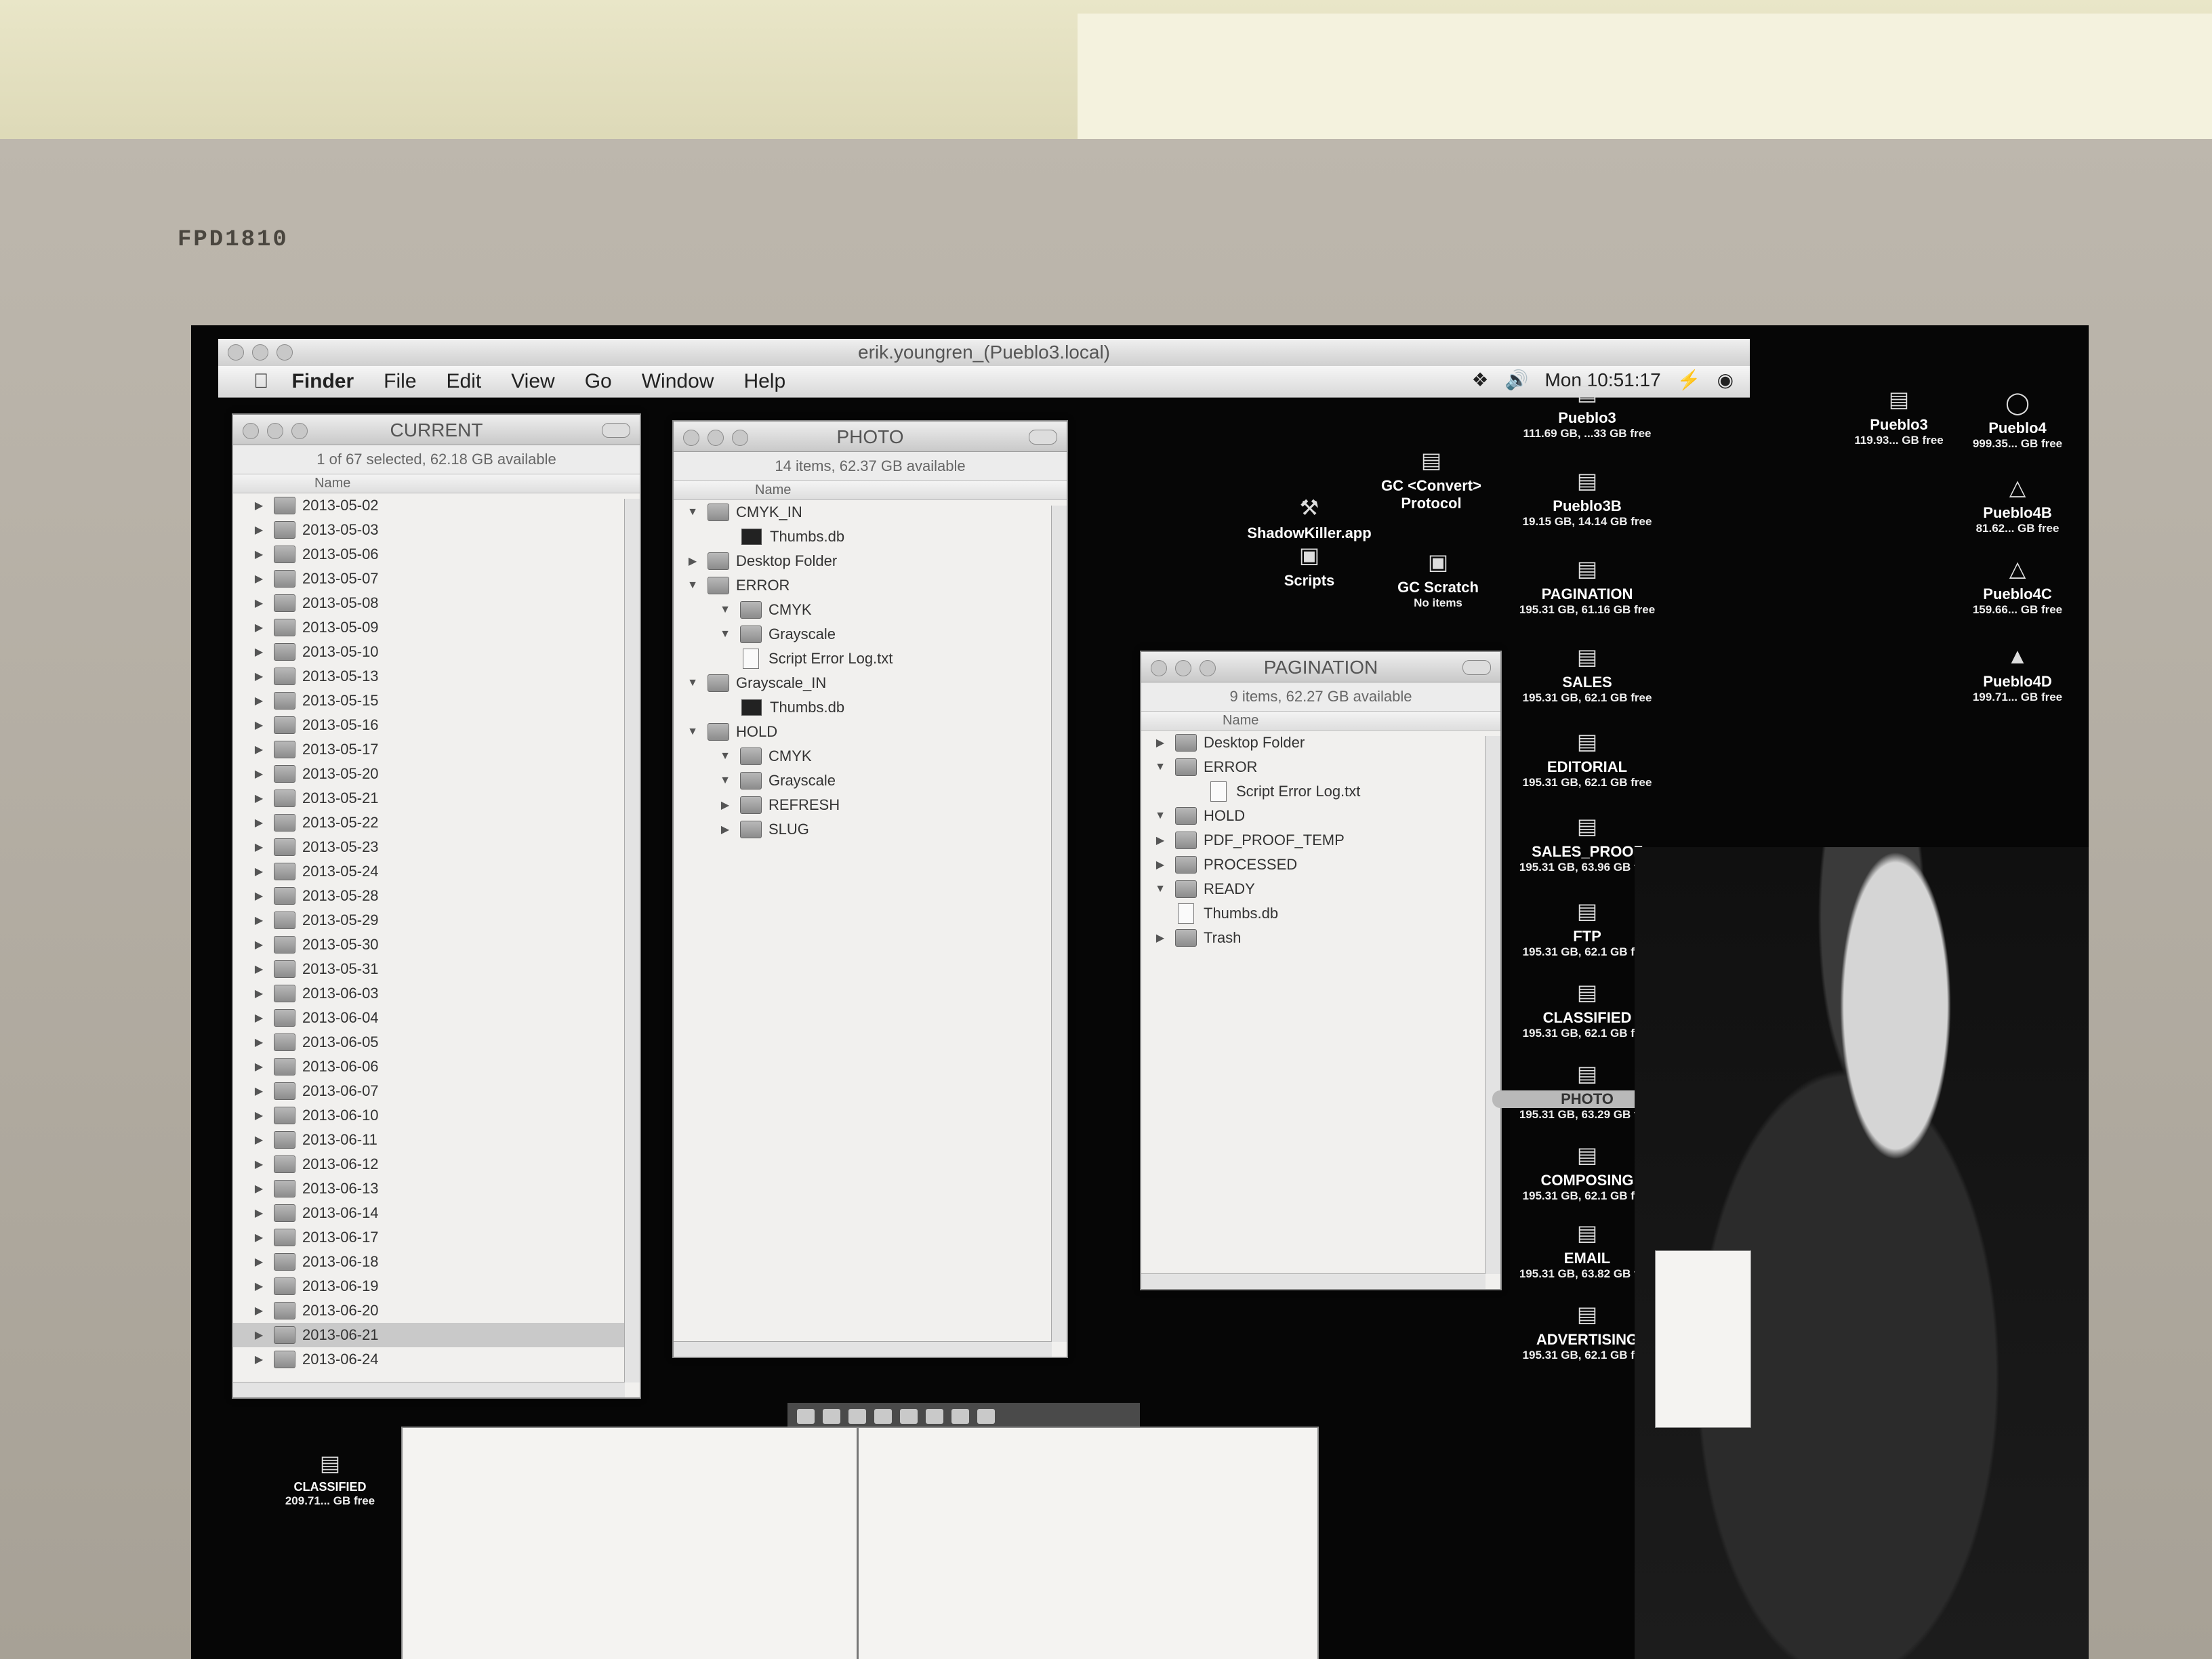 The image size is (2212, 1659). Describe the element at coordinates (1320, 938) in the screenshot. I see `list-item: ▶ Trash` at that location.